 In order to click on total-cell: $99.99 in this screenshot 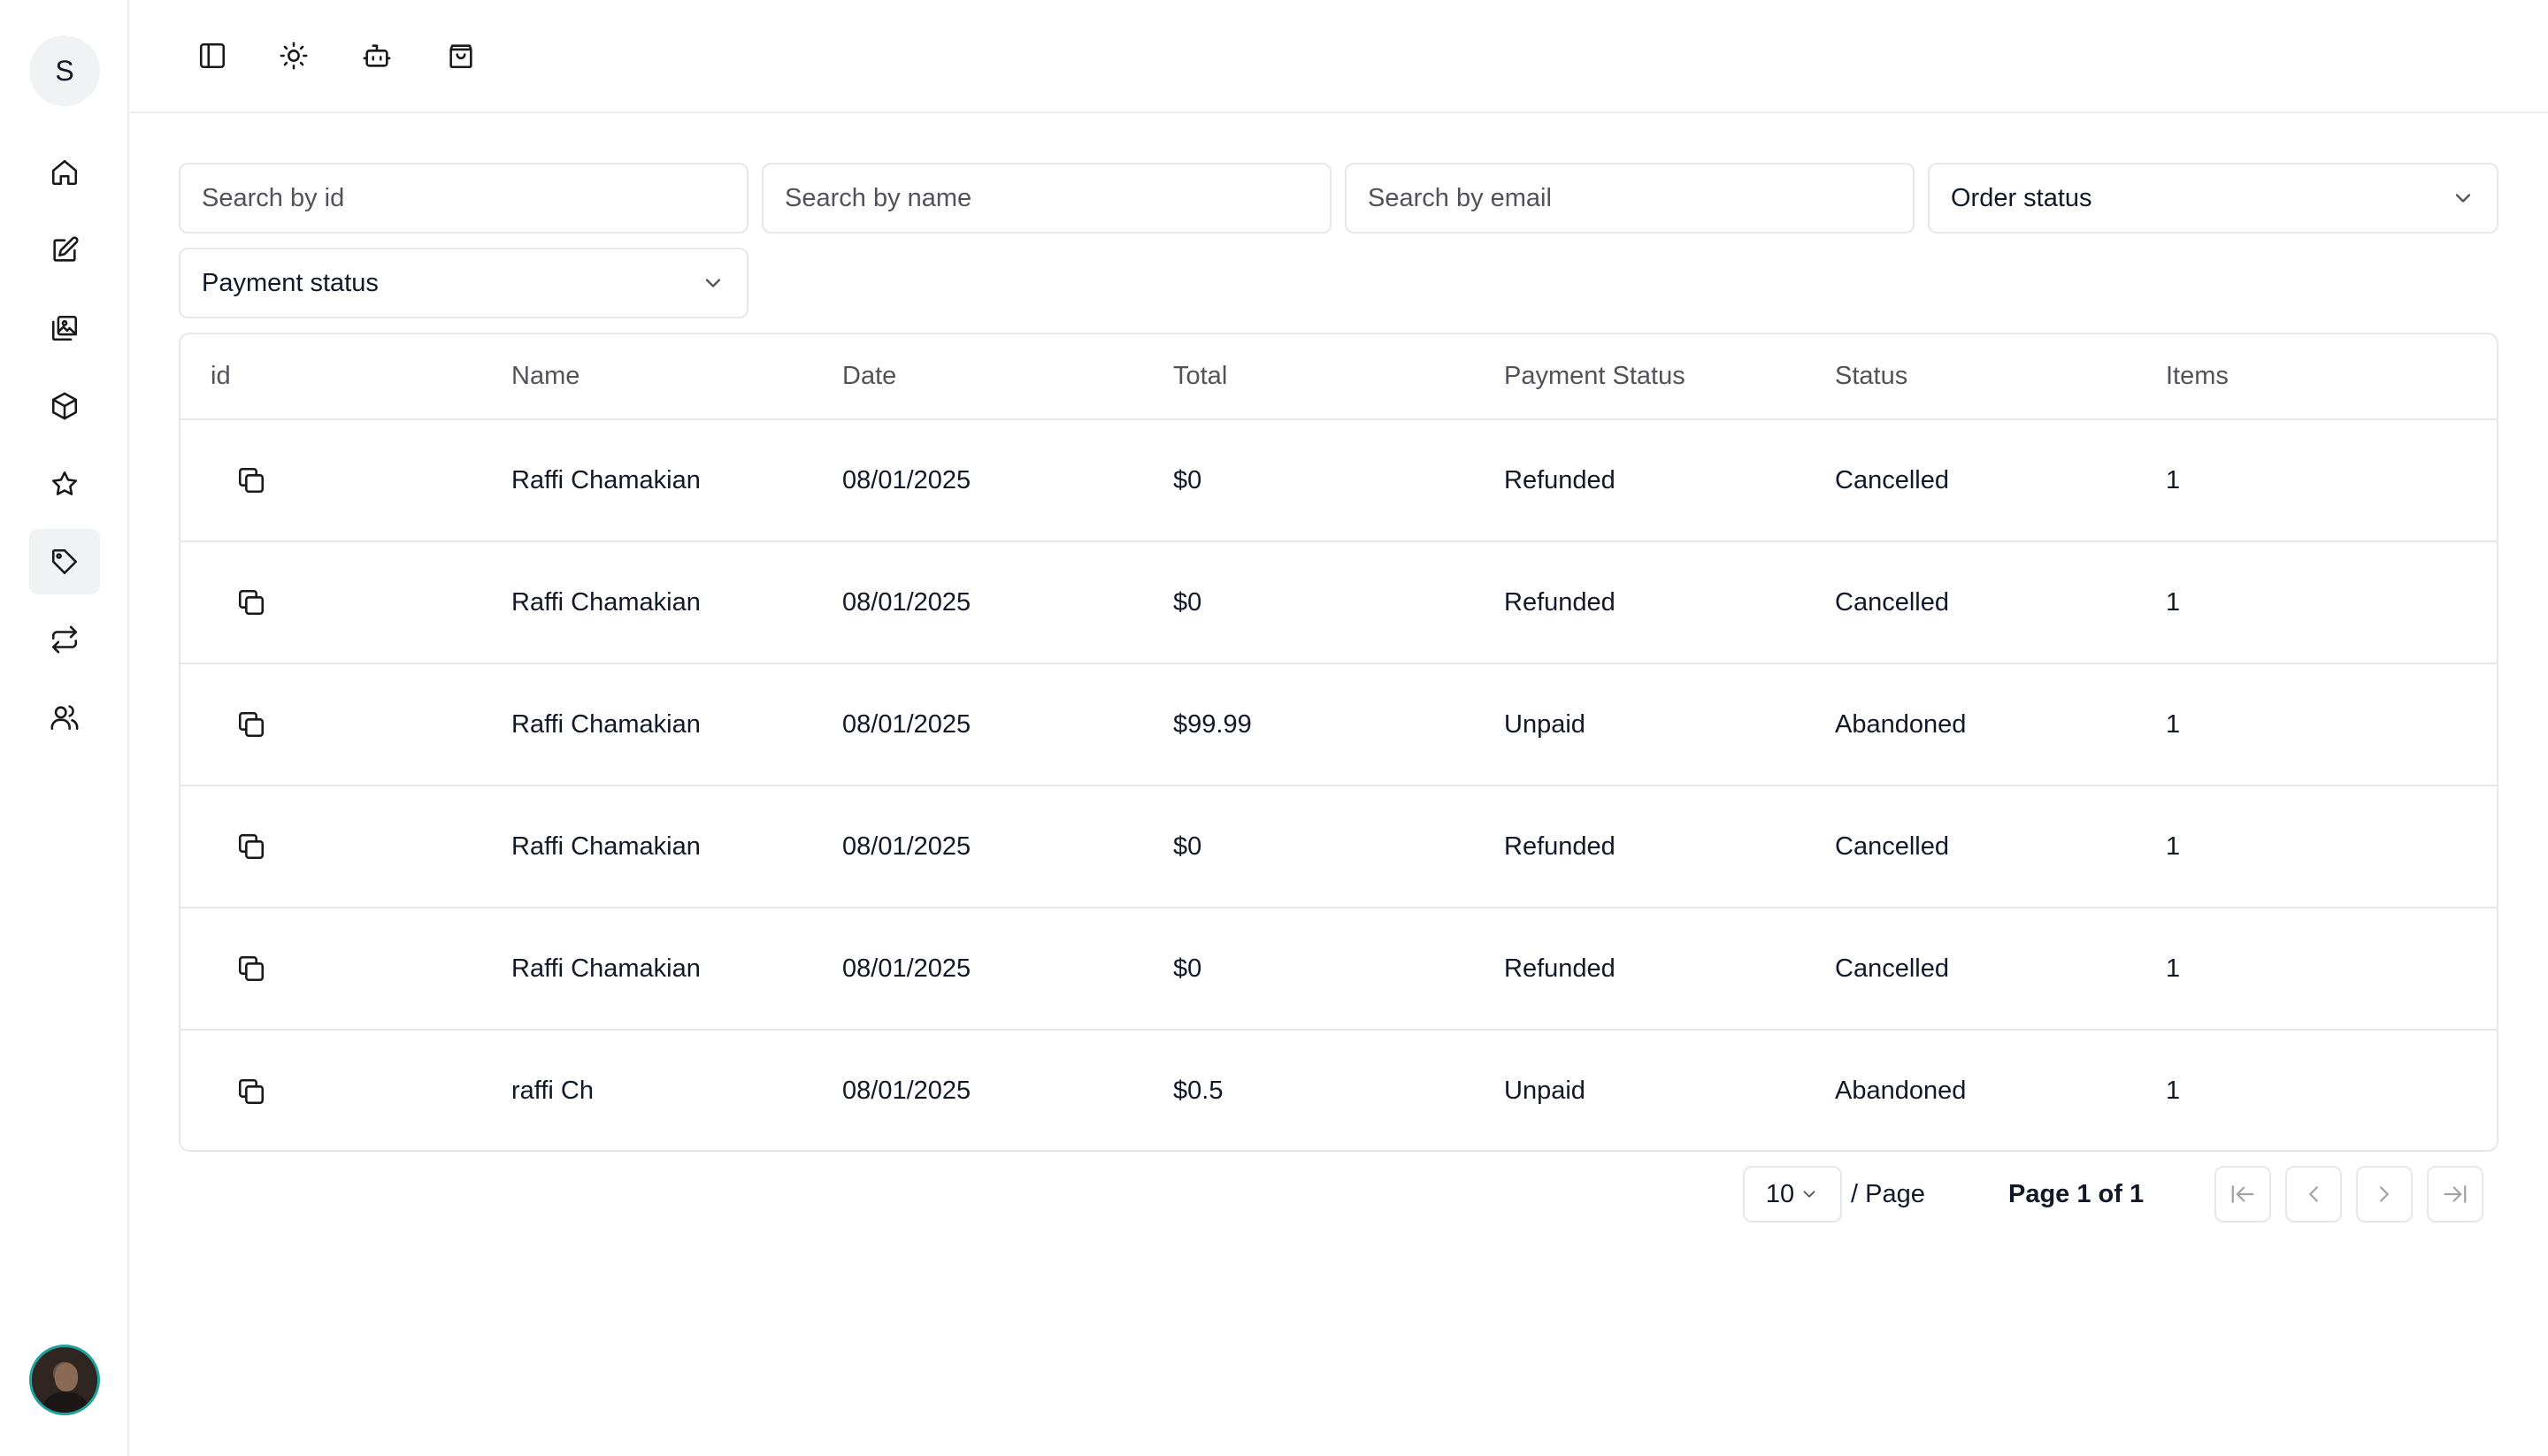, I will do `click(1338, 724)`.